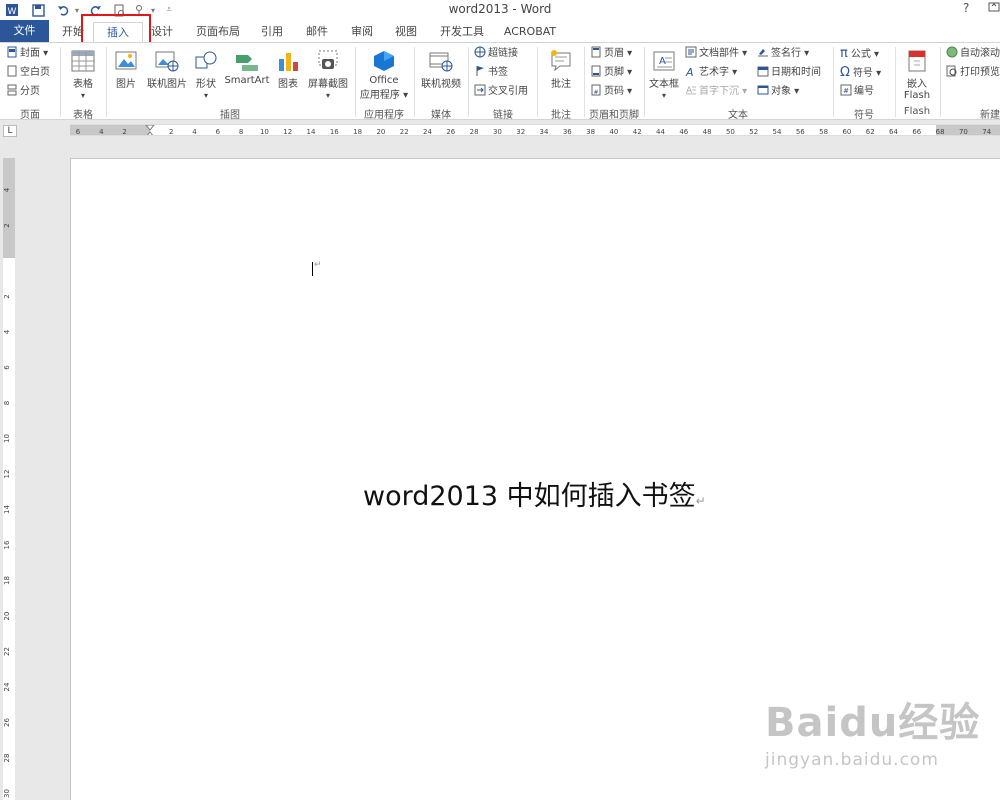 The image size is (1000, 800). I want to click on ruler-tick-label: 66, so click(916, 132).